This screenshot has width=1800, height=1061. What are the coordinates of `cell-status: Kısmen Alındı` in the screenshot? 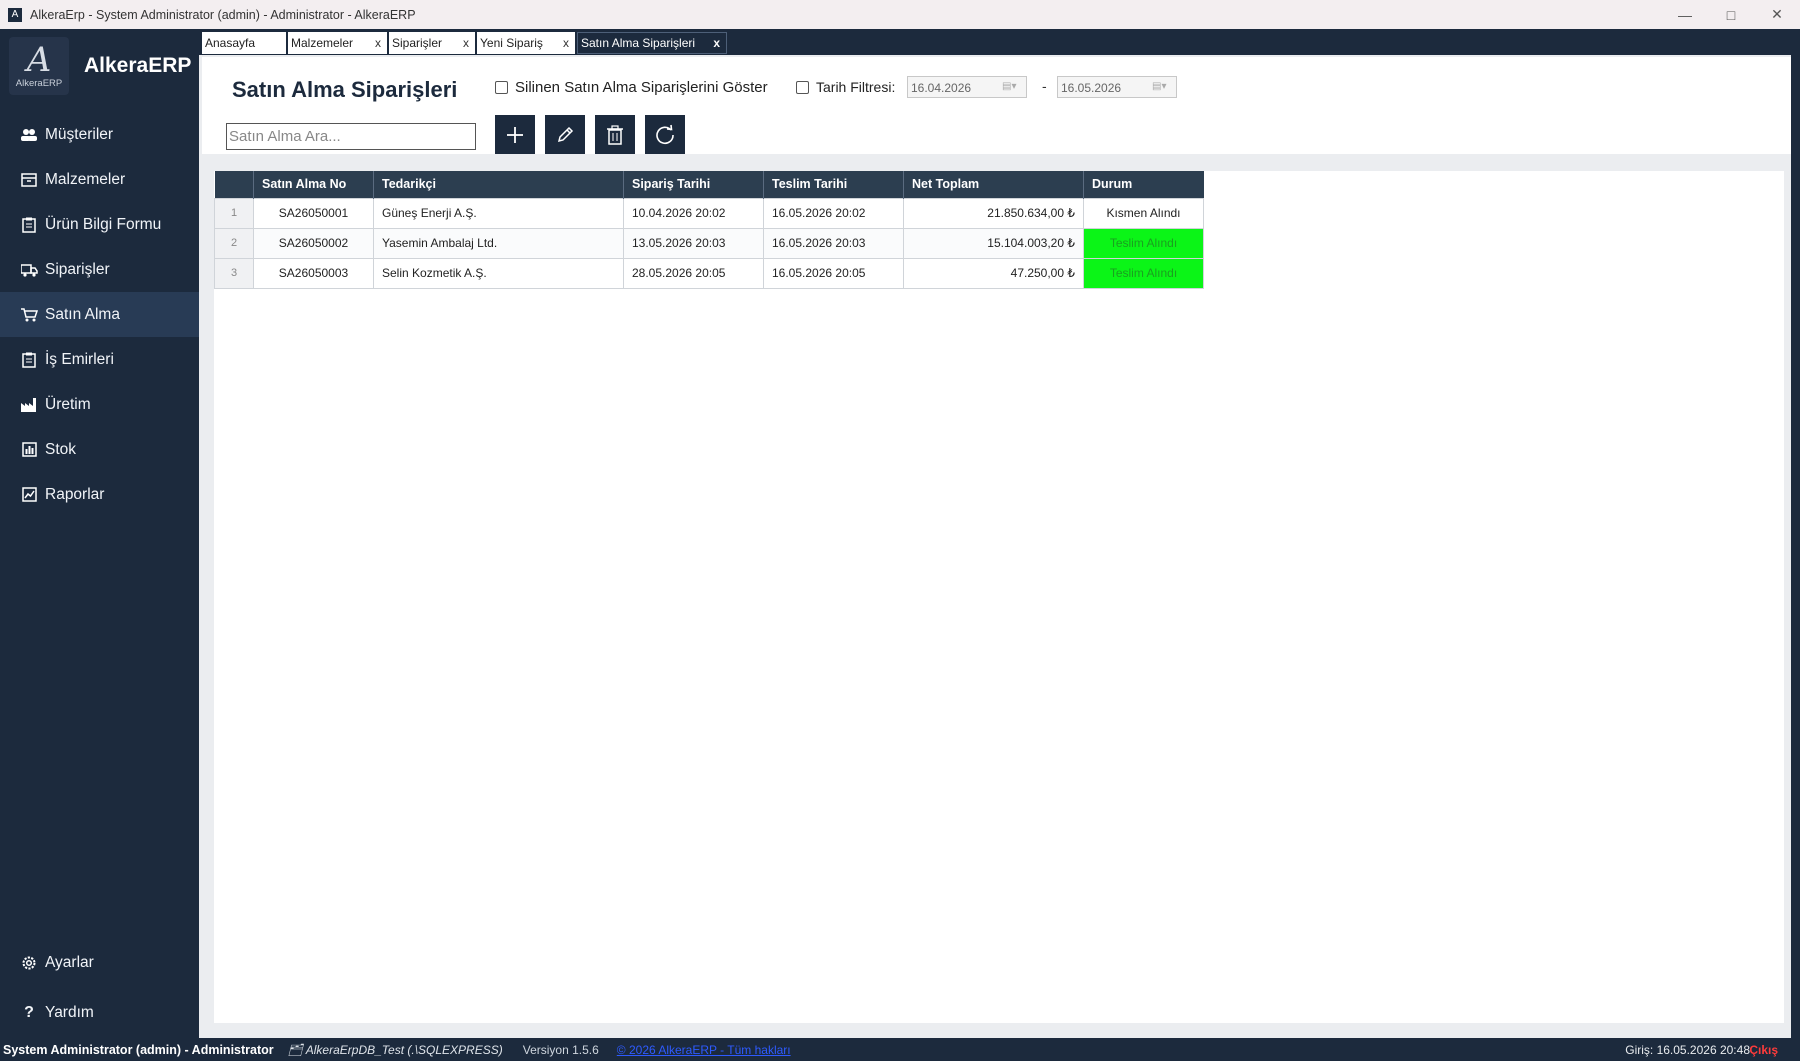 It's located at (1143, 213).